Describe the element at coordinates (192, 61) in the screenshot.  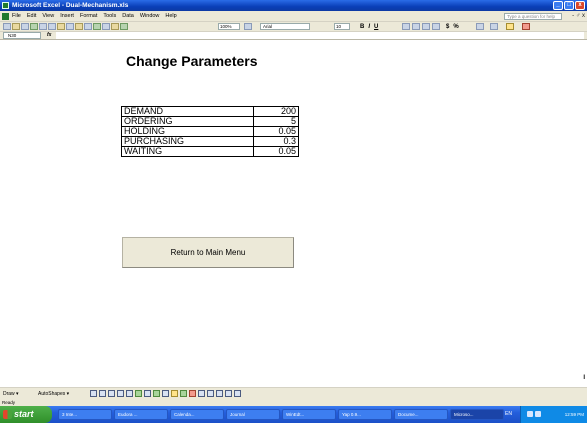
I see `sheet-title: Change Parameters` at that location.